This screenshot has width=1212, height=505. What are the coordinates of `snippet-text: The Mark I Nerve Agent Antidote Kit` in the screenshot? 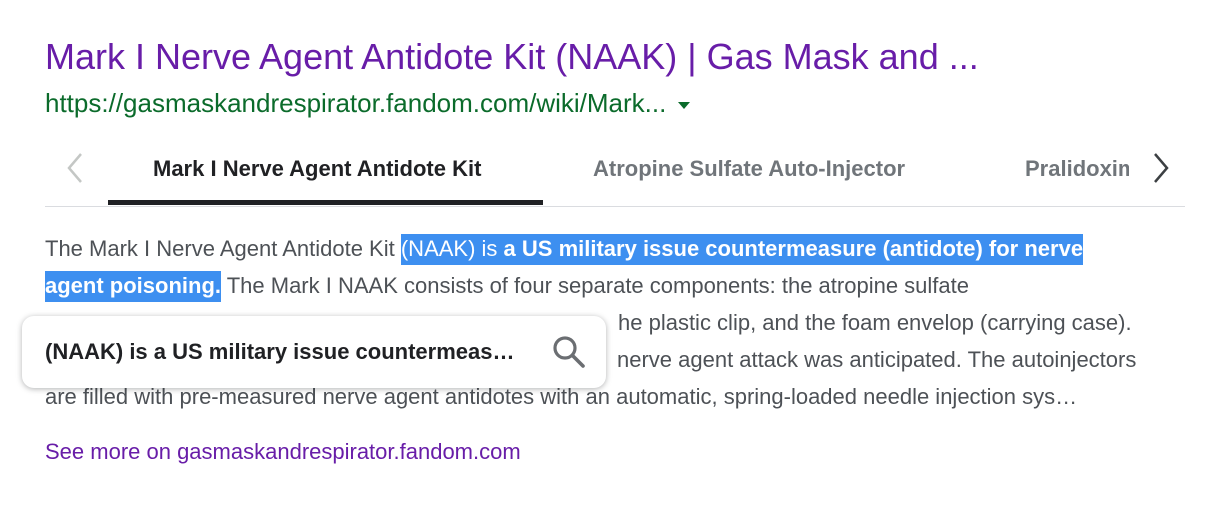 It's located at (223, 248).